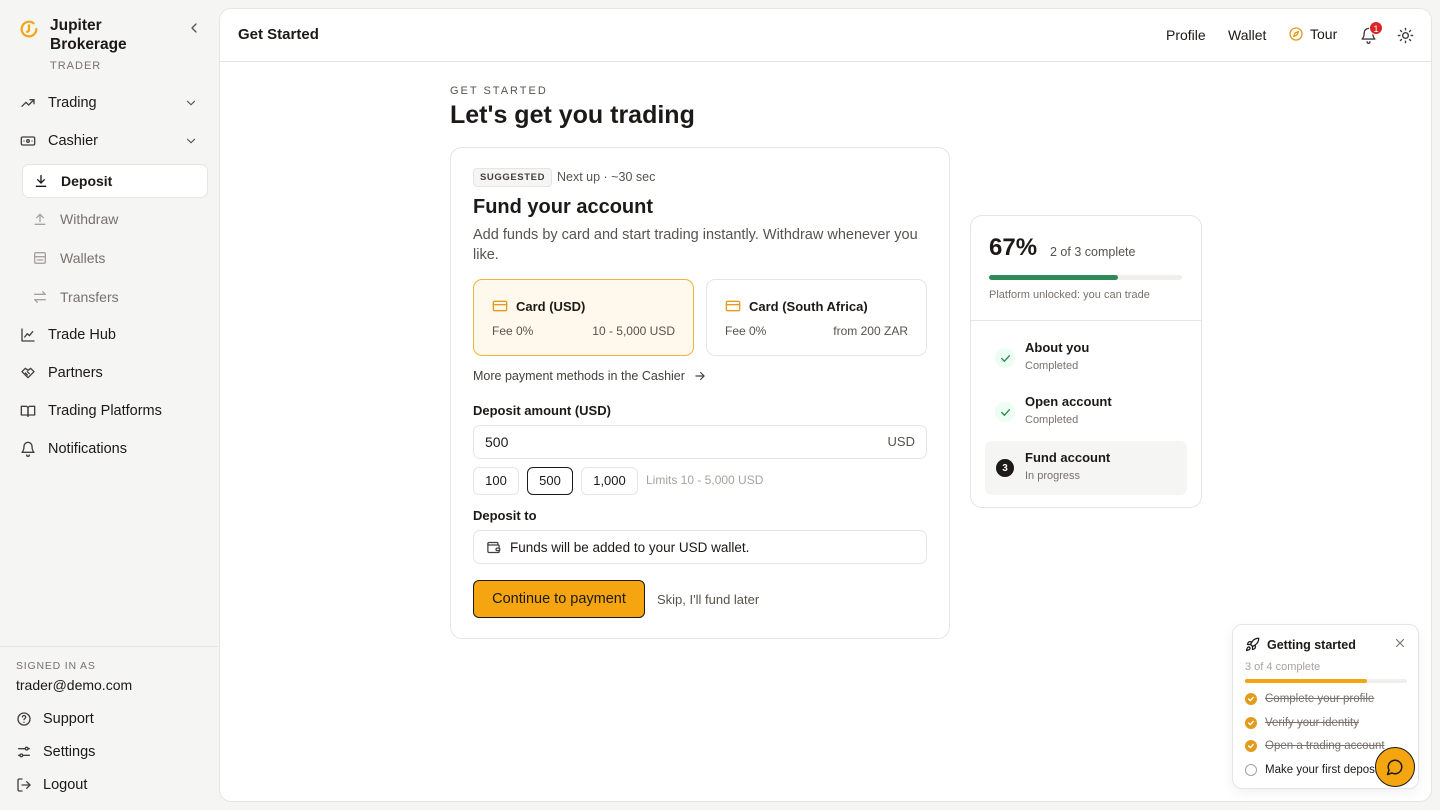 The image size is (1440, 810). Describe the element at coordinates (76, 66) in the screenshot. I see `user-role: TRADER` at that location.